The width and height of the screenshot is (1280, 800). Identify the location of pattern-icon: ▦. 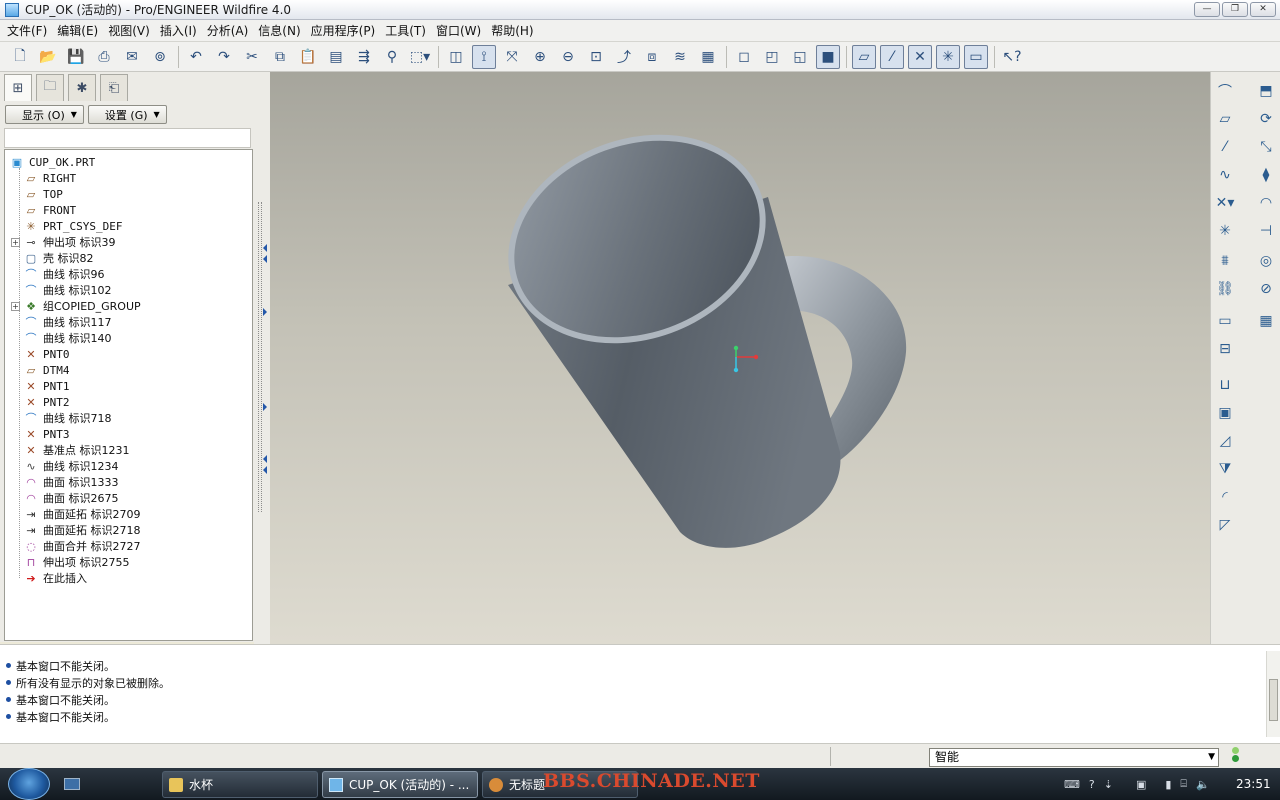
(1266, 321).